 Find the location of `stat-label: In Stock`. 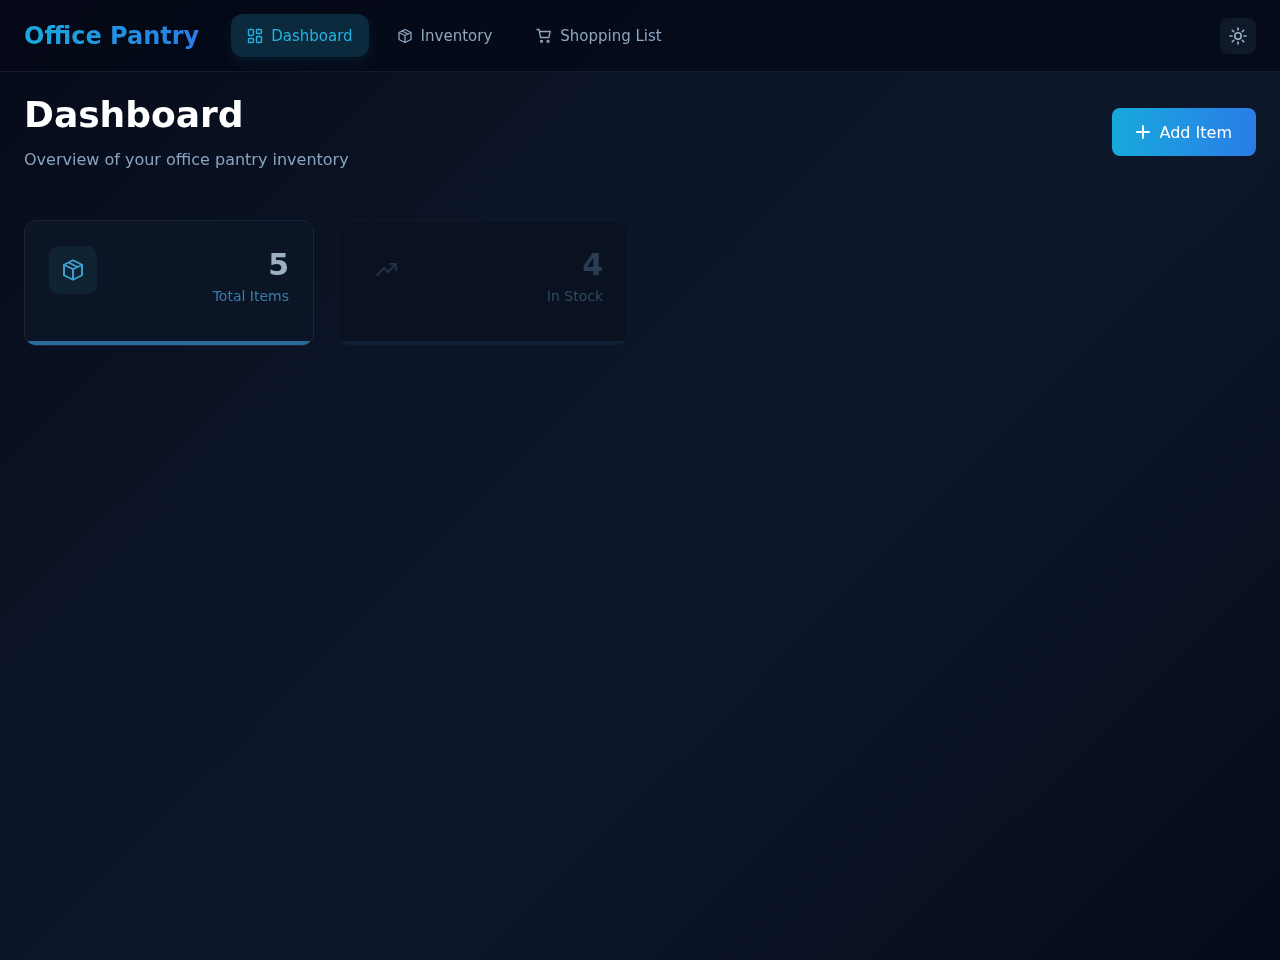

stat-label: In Stock is located at coordinates (574, 296).